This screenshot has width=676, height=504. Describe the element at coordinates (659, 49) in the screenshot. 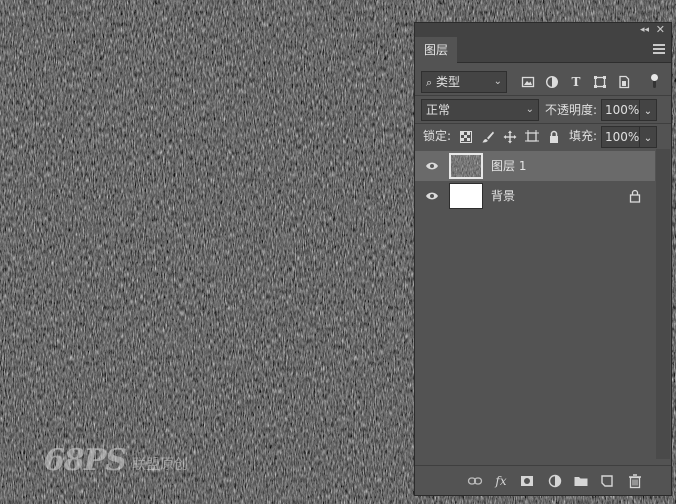

I see `panel-menu-icon` at that location.